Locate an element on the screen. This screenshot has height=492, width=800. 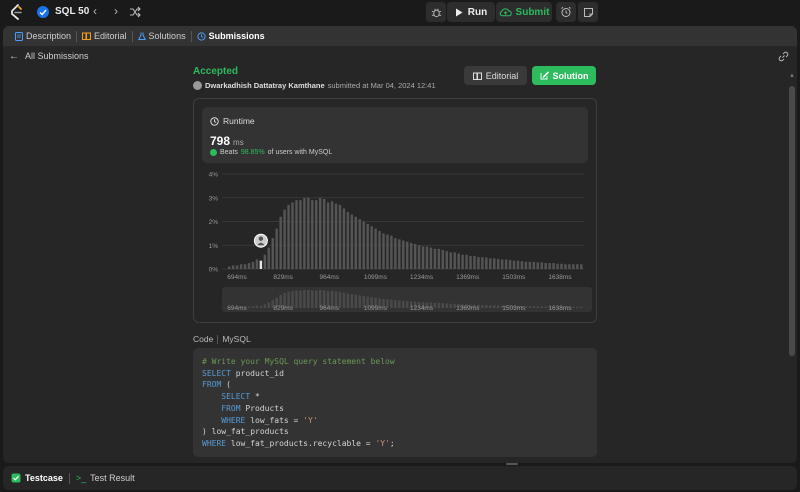
problem-list-icon is located at coordinates (43, 12).